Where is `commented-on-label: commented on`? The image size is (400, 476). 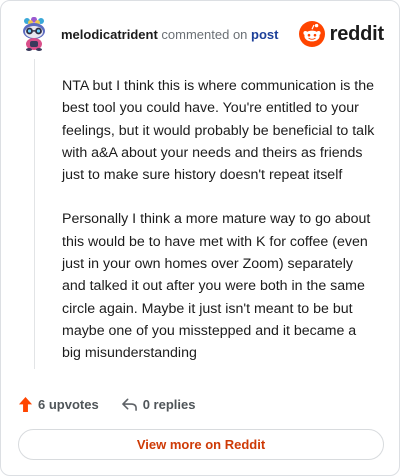
commented-on-label: commented on is located at coordinates (204, 34).